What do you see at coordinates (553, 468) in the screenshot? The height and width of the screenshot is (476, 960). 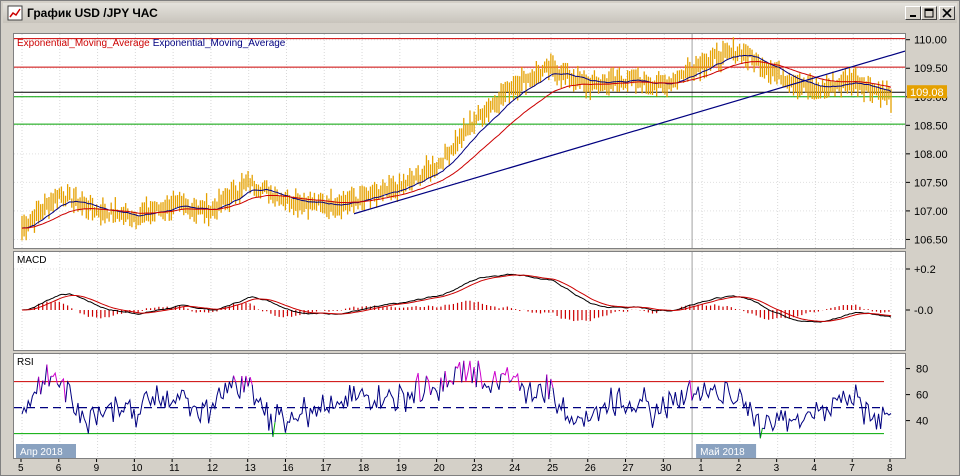 I see `day-label: 25` at bounding box center [553, 468].